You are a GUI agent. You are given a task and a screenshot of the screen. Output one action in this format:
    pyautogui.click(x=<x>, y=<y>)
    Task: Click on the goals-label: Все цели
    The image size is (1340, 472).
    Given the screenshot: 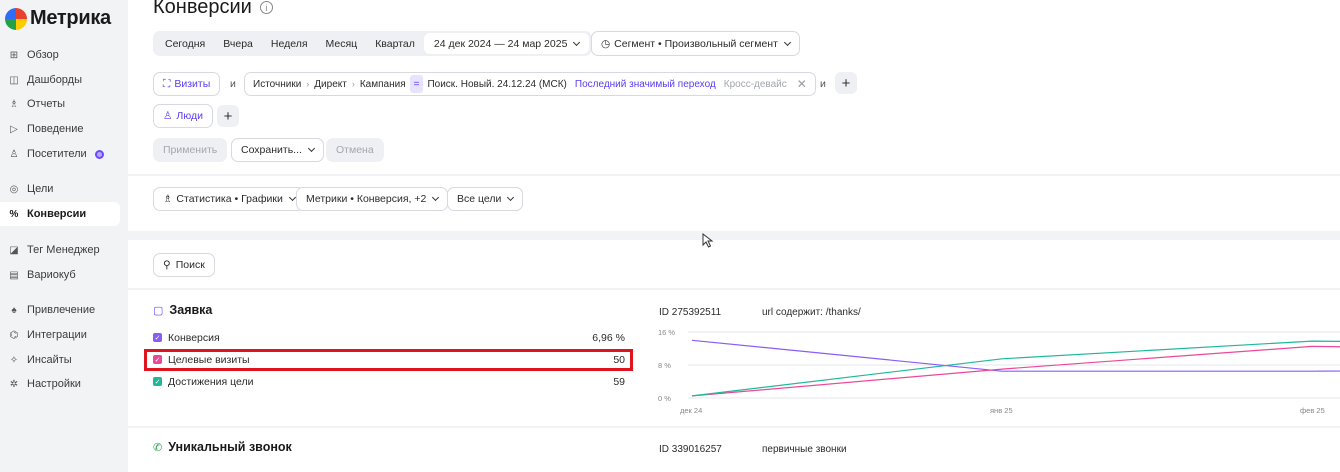 What is the action you would take?
    pyautogui.click(x=479, y=199)
    